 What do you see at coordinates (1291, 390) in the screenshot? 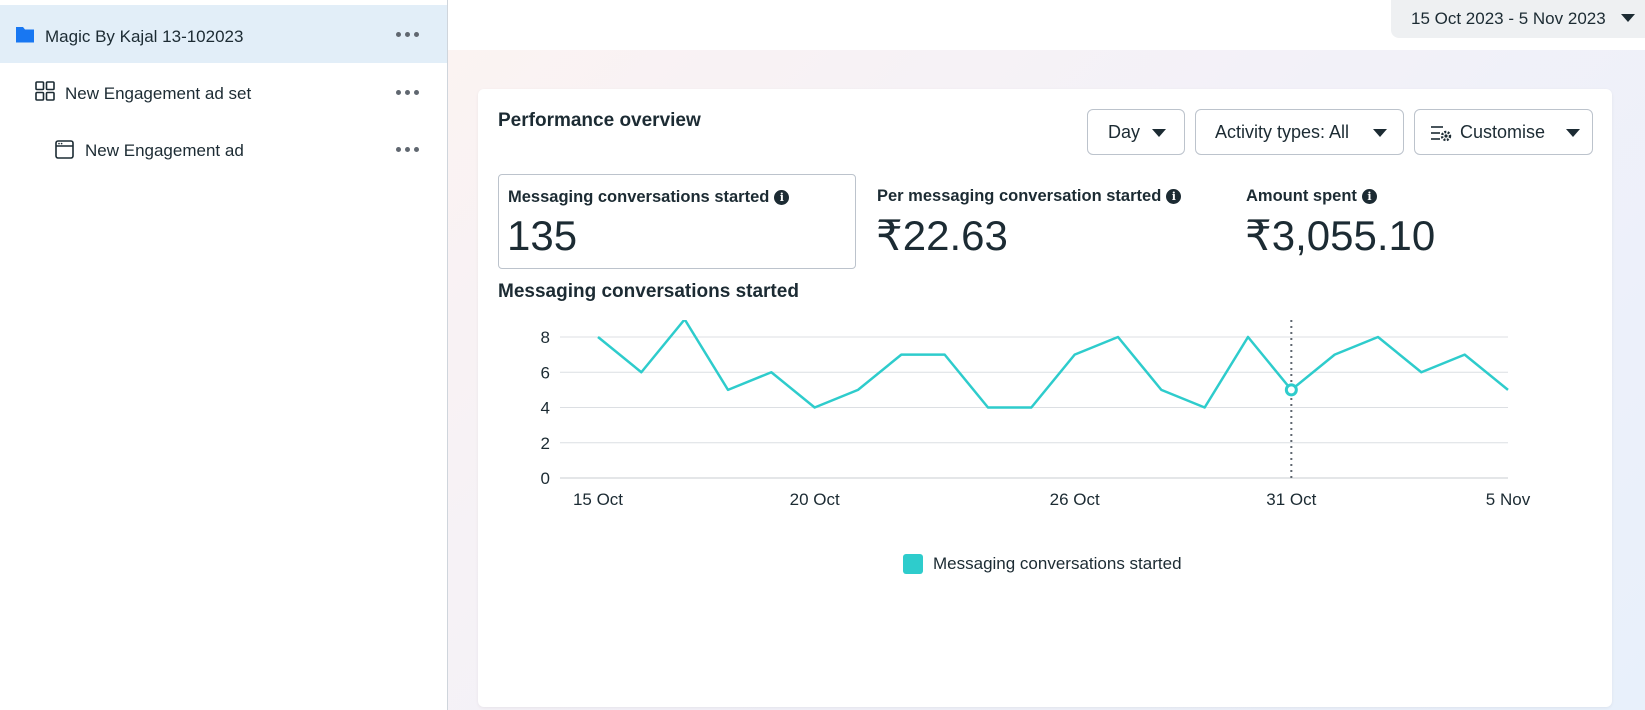
I see `highlighted-data-point` at bounding box center [1291, 390].